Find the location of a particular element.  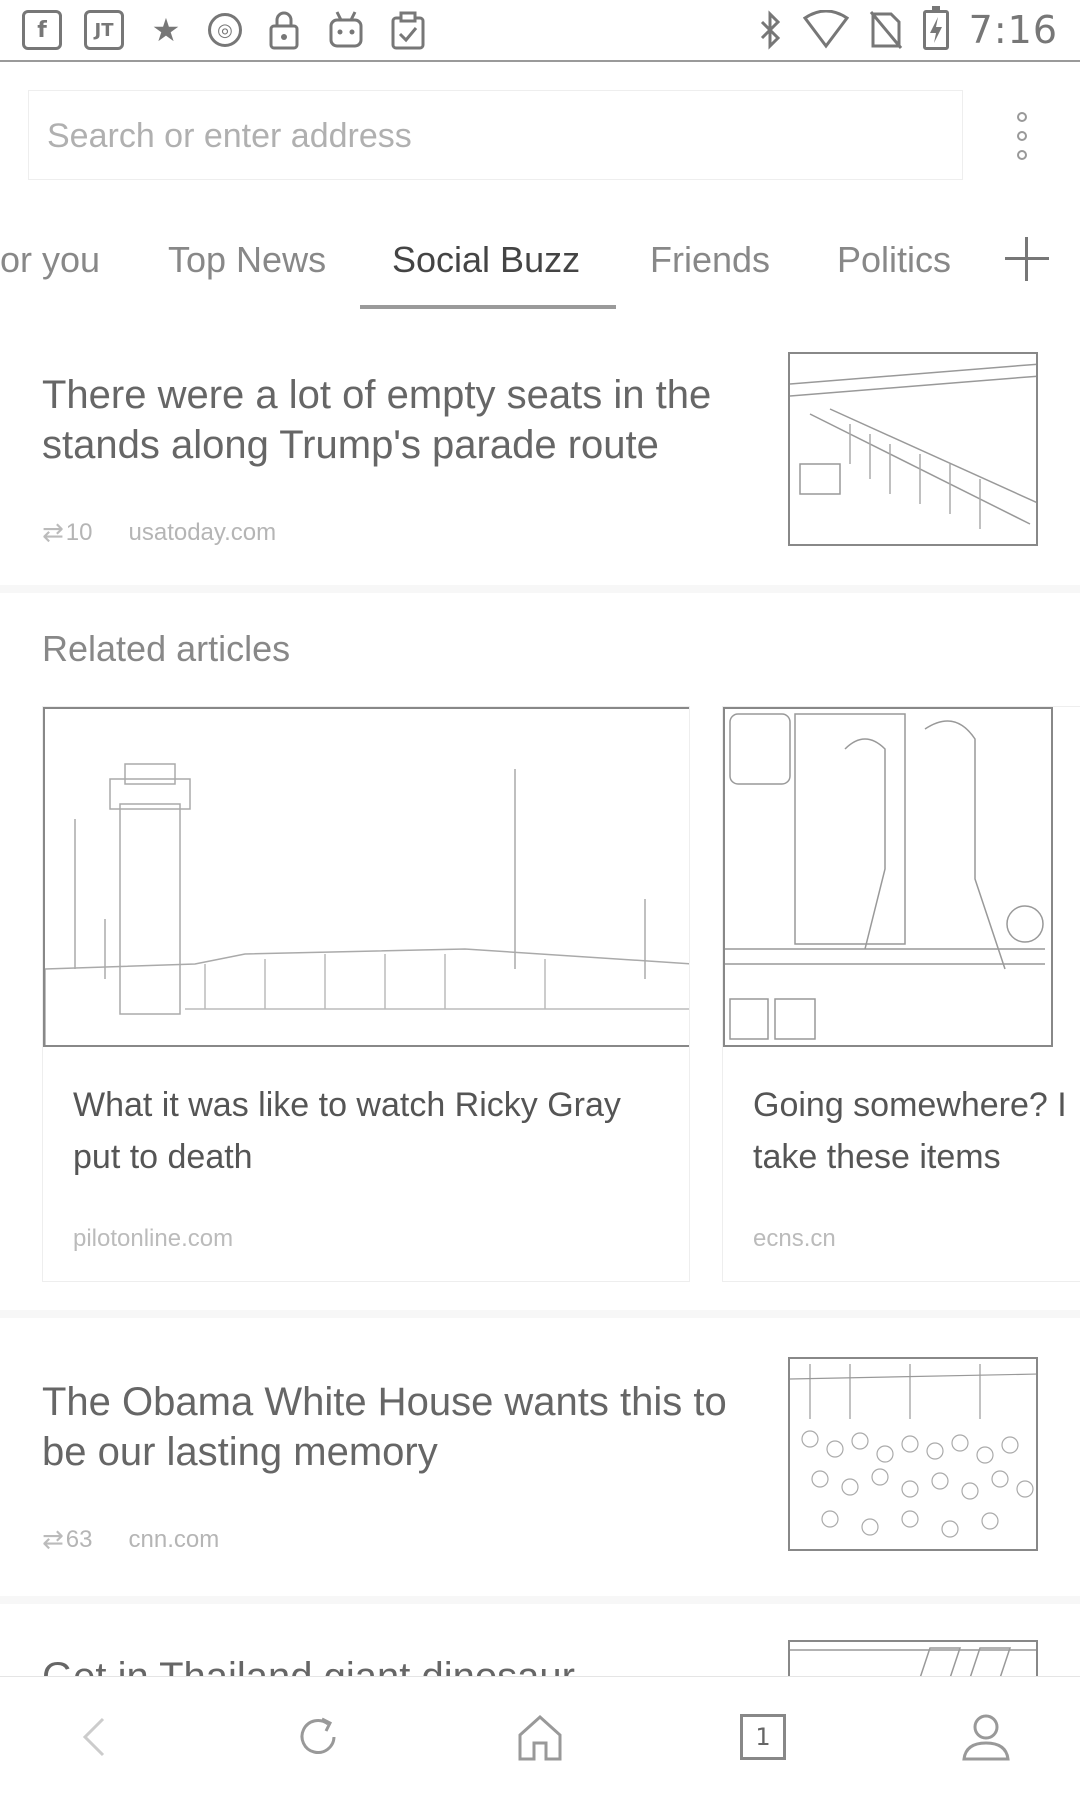

no-sim-icon is located at coordinates (885, 30).